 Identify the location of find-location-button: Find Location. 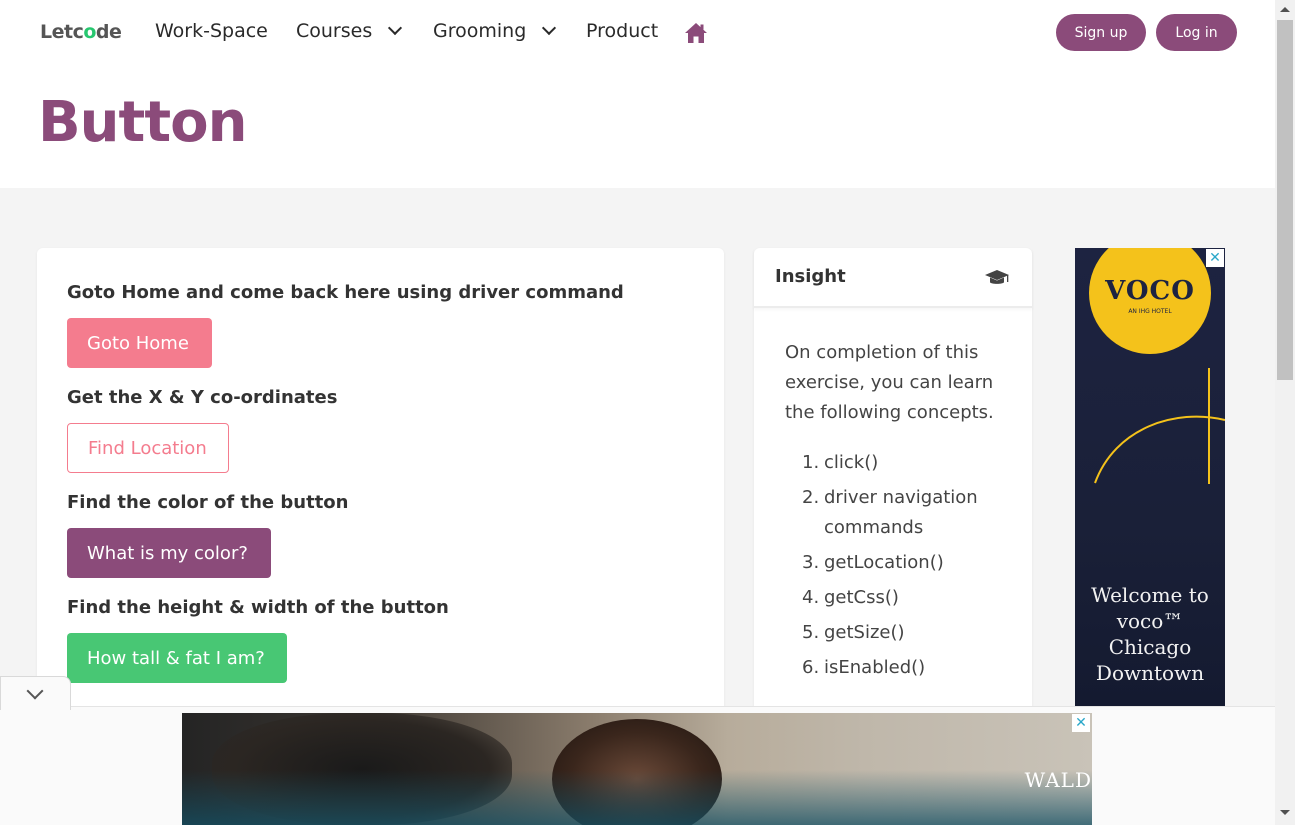
(148, 448).